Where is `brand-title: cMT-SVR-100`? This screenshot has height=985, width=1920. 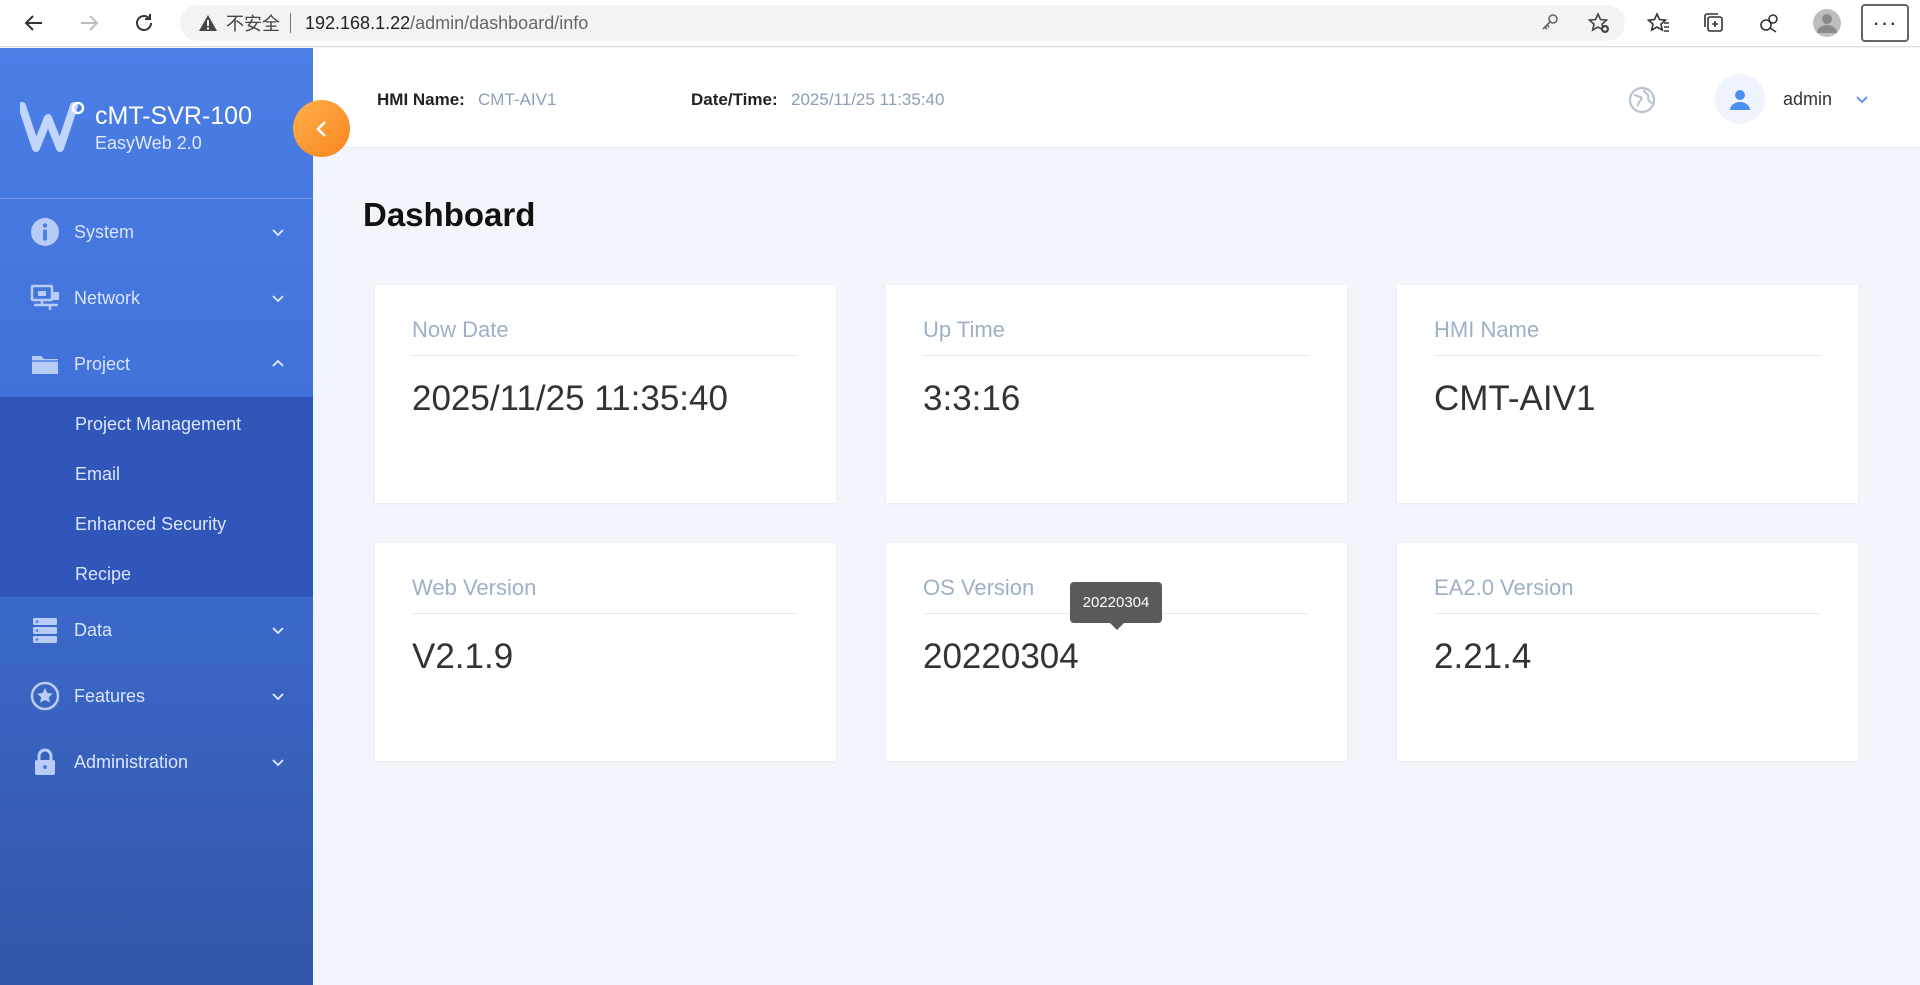 brand-title: cMT-SVR-100 is located at coordinates (173, 116).